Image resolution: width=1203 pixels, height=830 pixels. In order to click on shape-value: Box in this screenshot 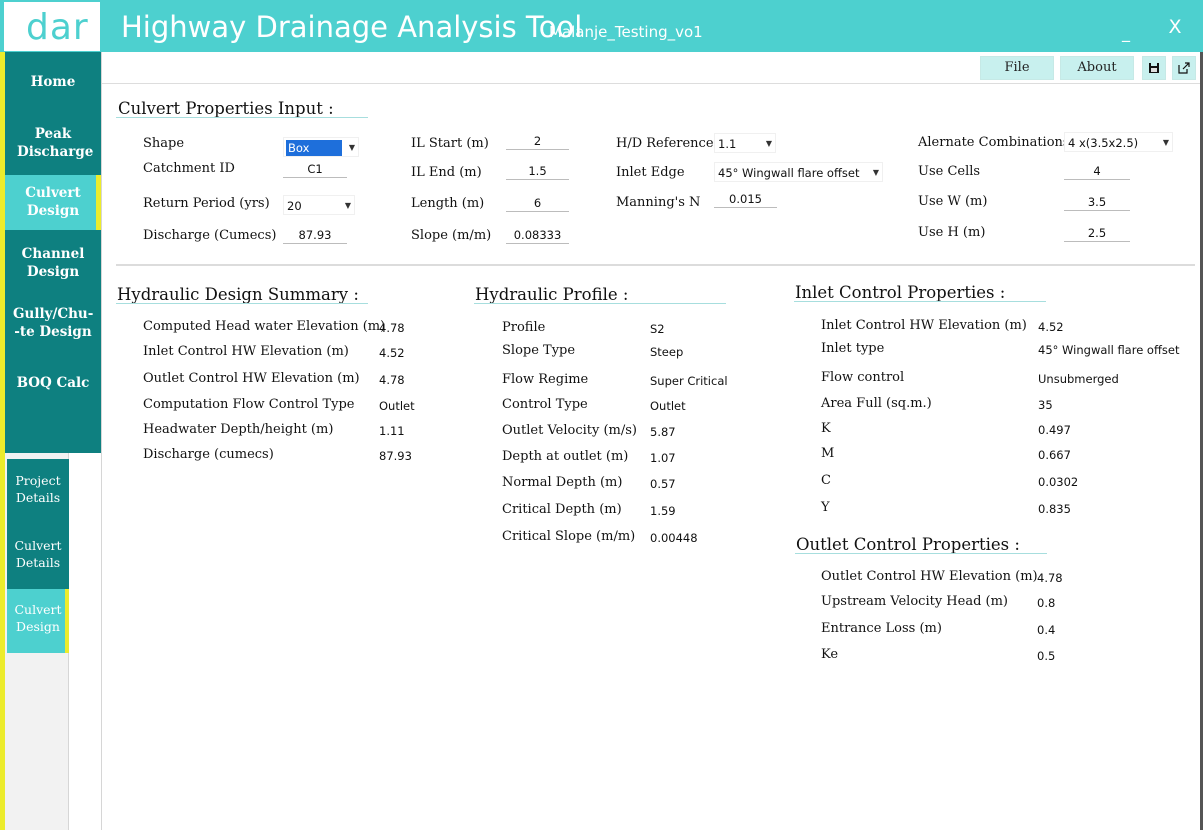, I will do `click(314, 148)`.